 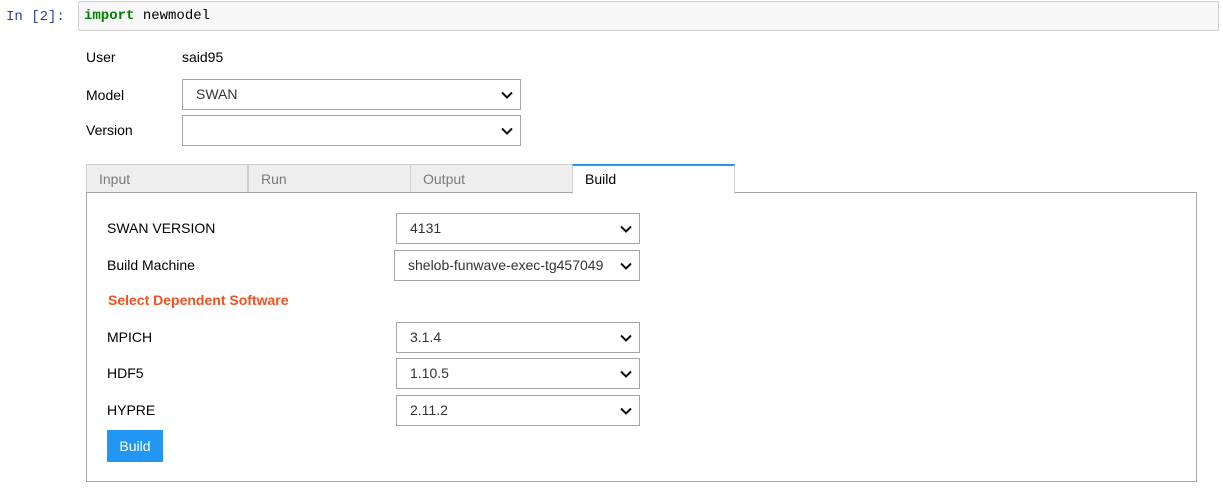 I want to click on model-label: Model, so click(x=105, y=95).